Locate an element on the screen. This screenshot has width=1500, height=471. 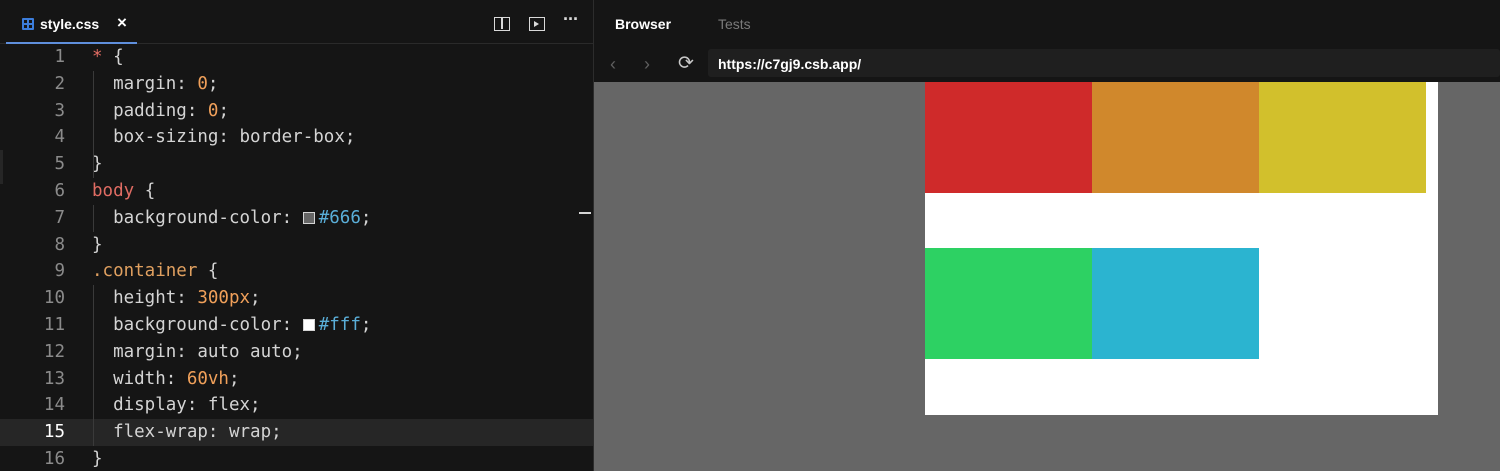
code-line: 5} is located at coordinates (296, 164).